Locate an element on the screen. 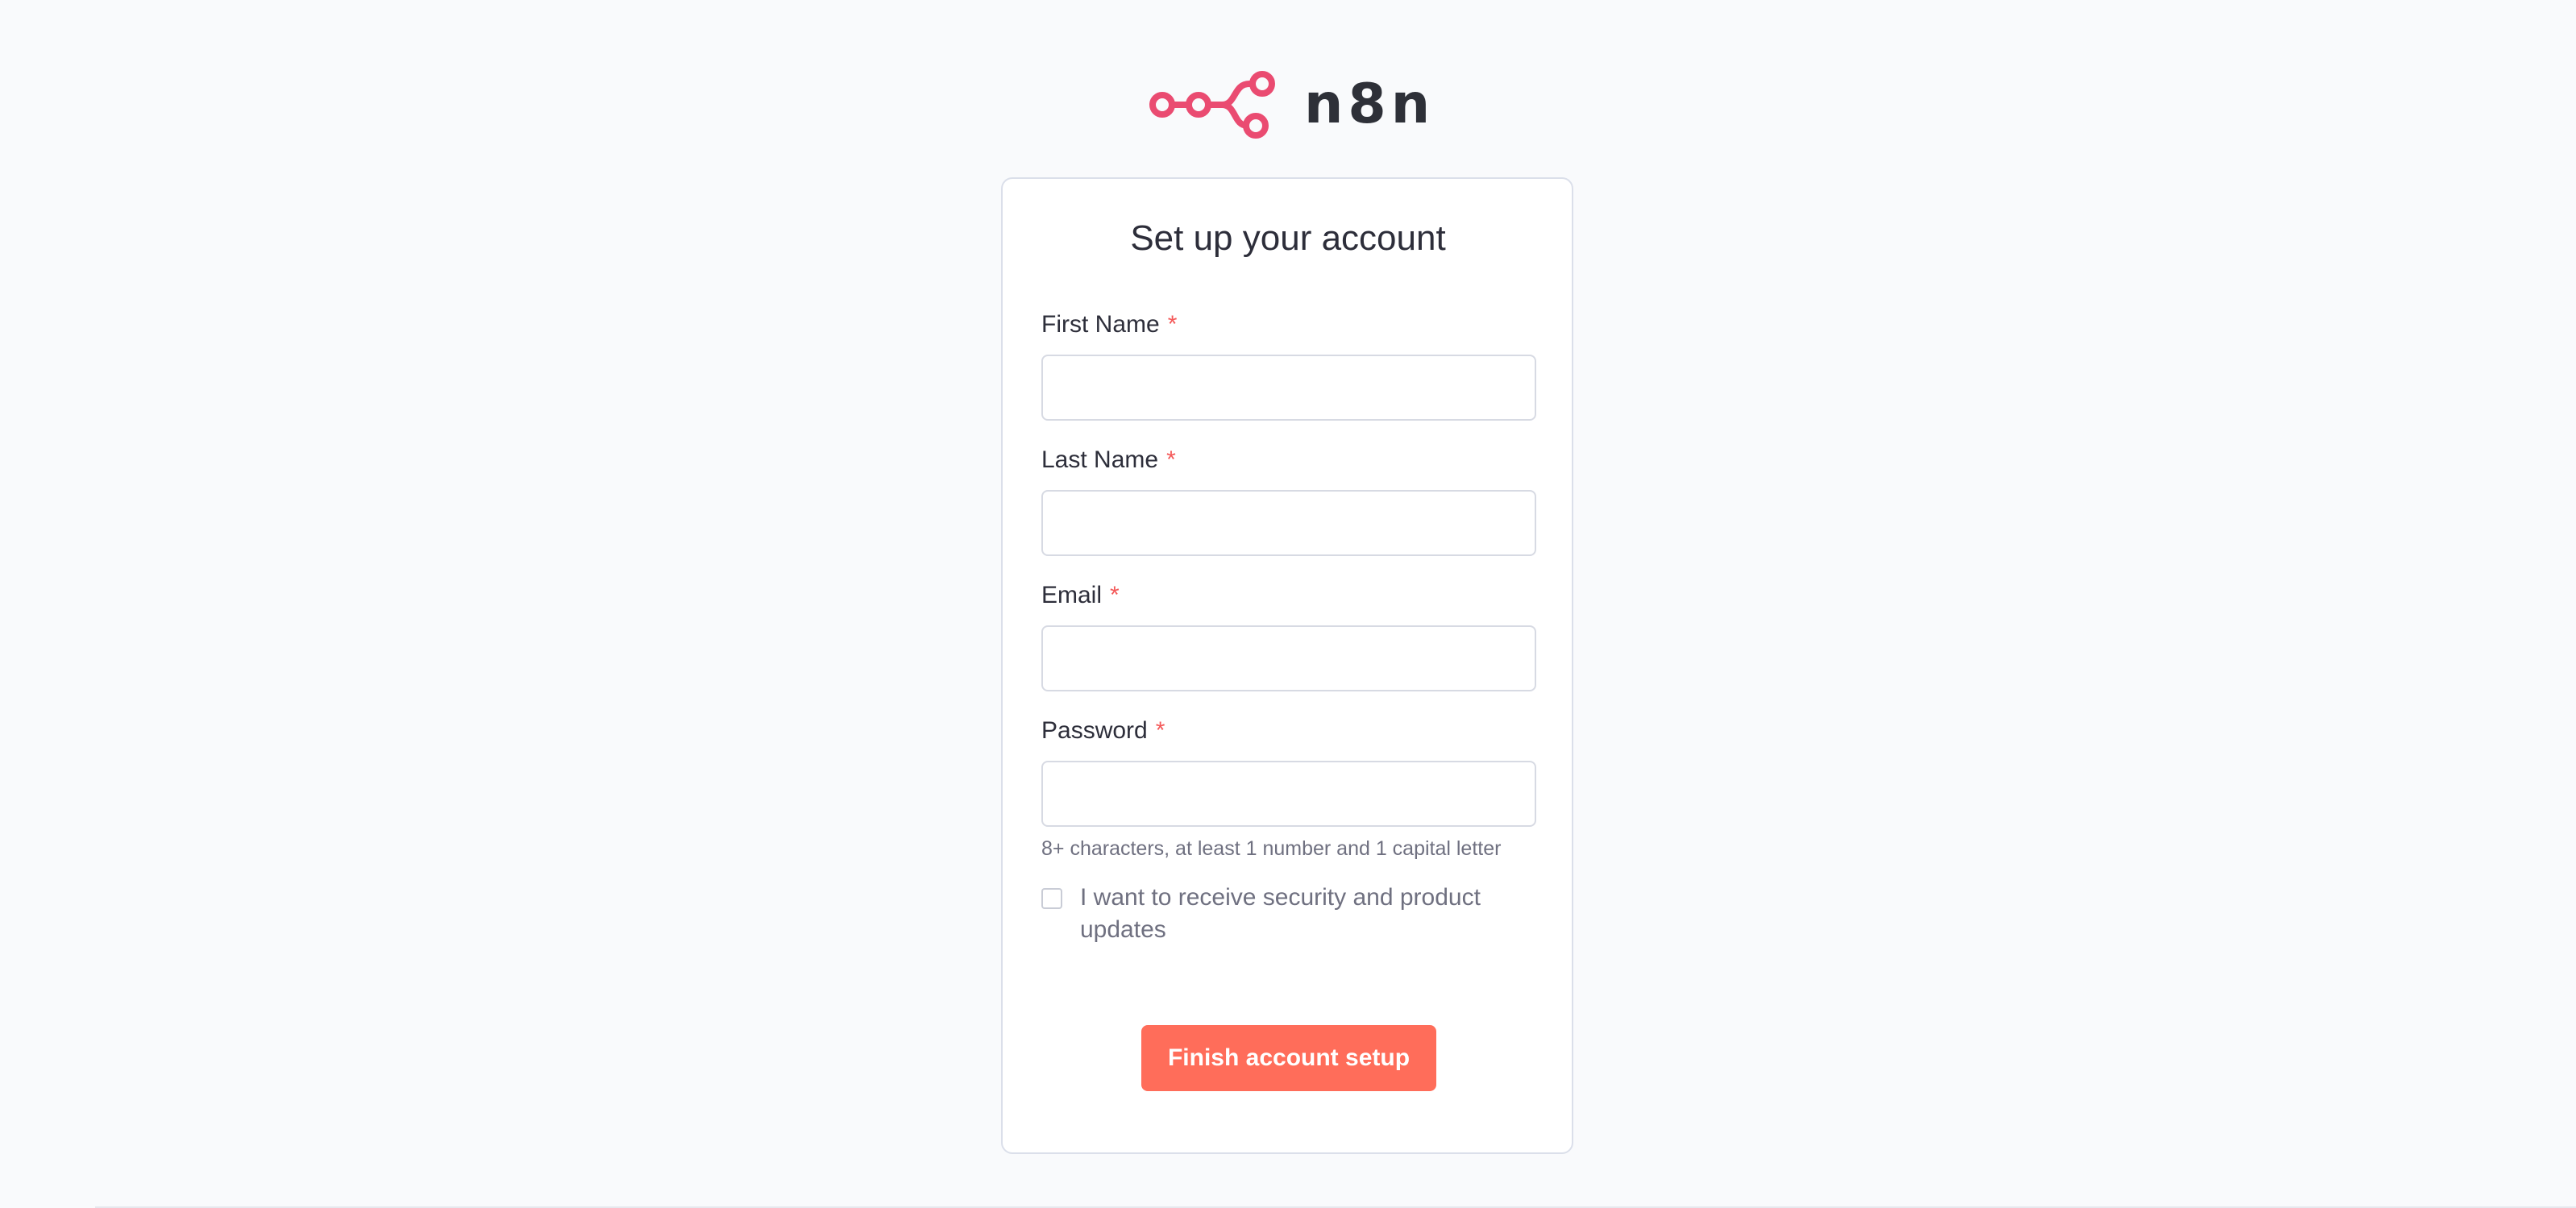 The height and width of the screenshot is (1208, 2576). password-input is located at coordinates (1288, 794).